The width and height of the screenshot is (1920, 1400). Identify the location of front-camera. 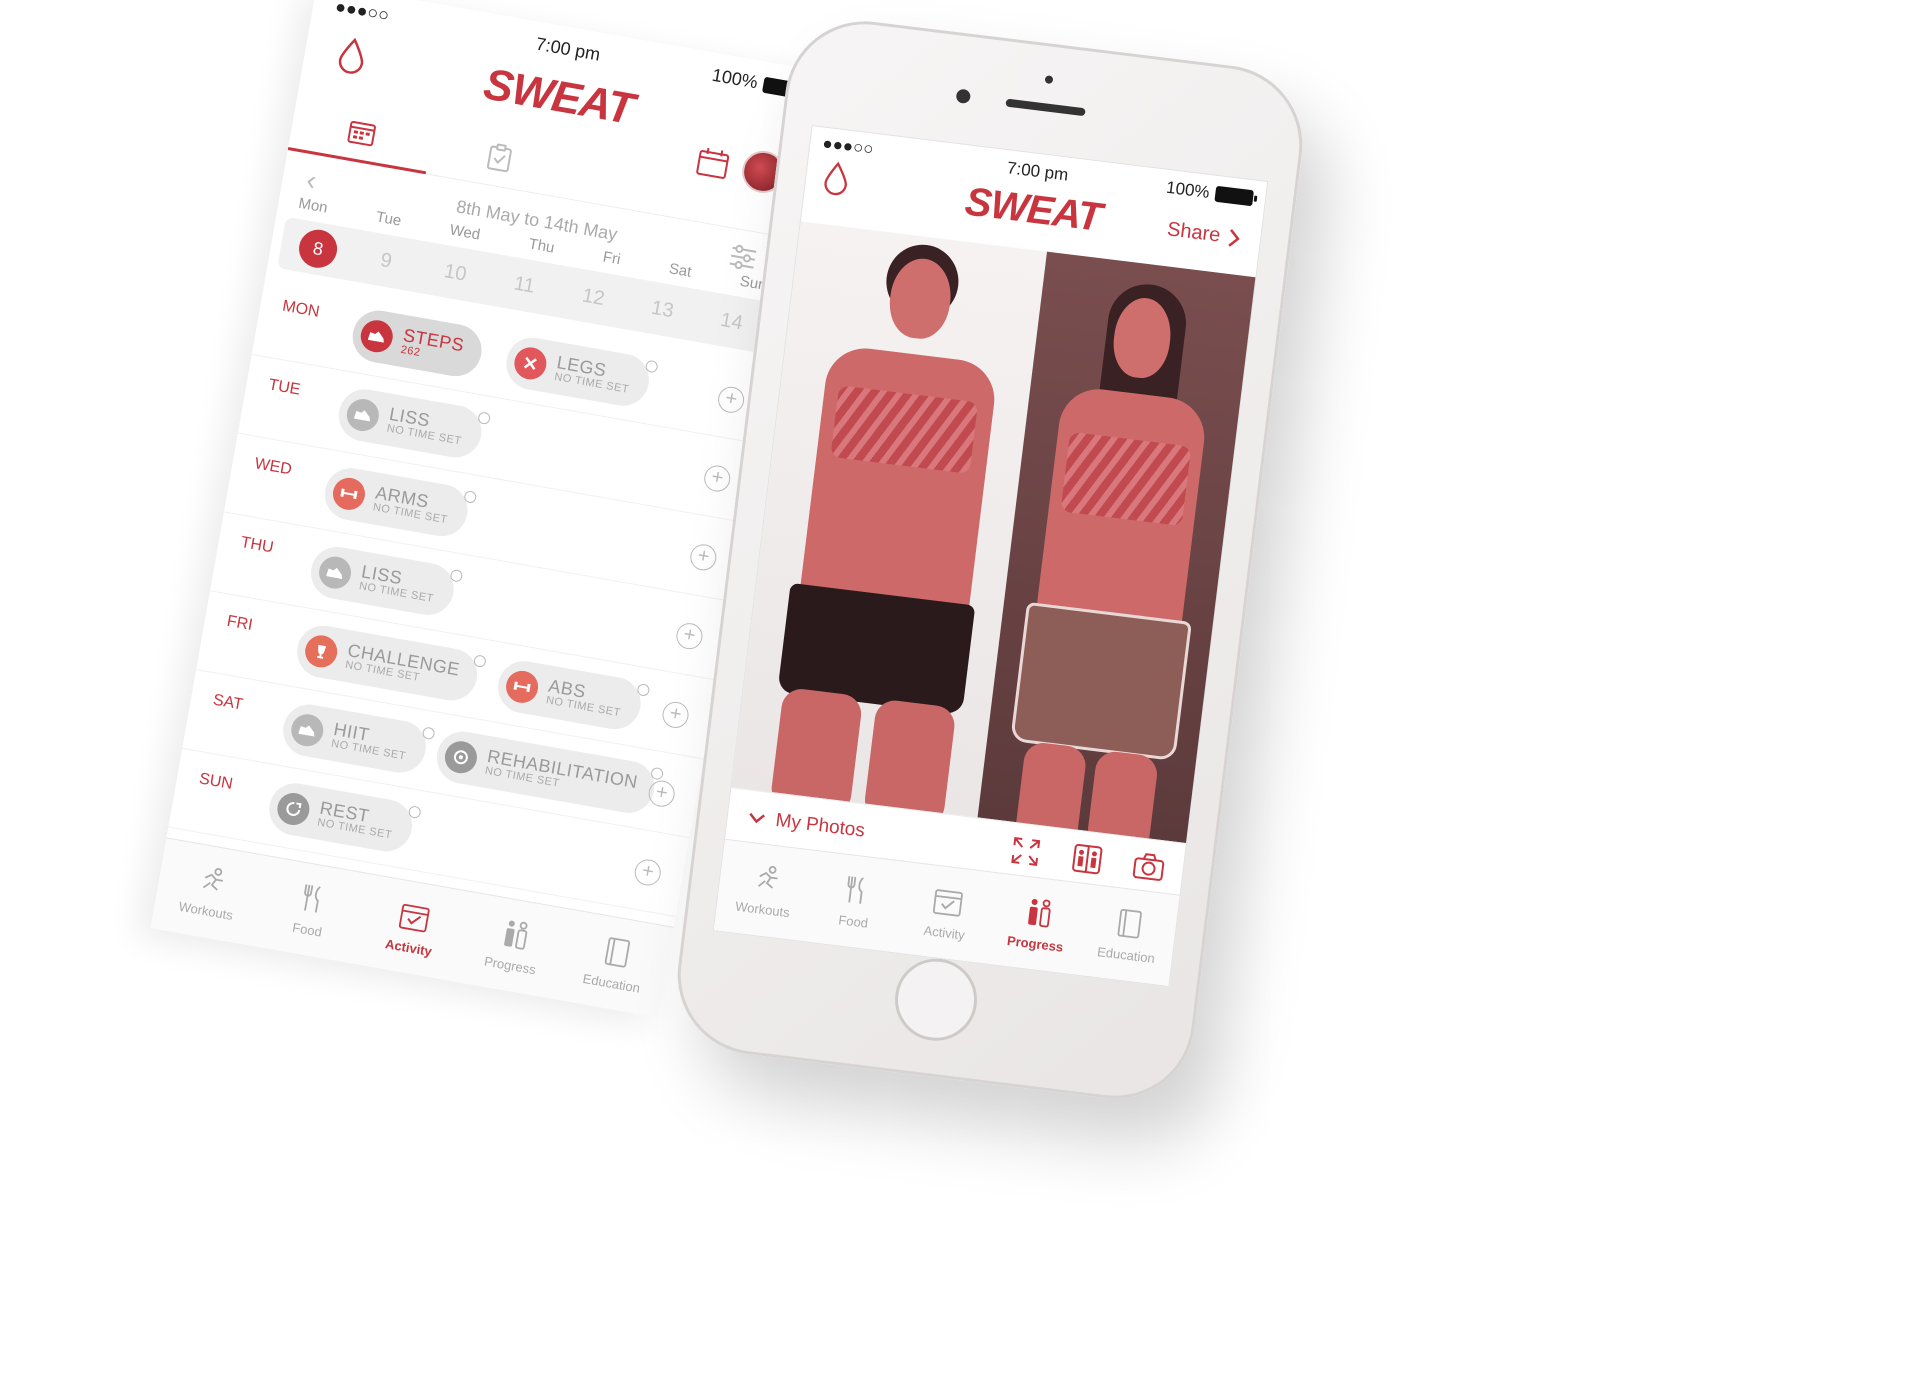
(963, 96).